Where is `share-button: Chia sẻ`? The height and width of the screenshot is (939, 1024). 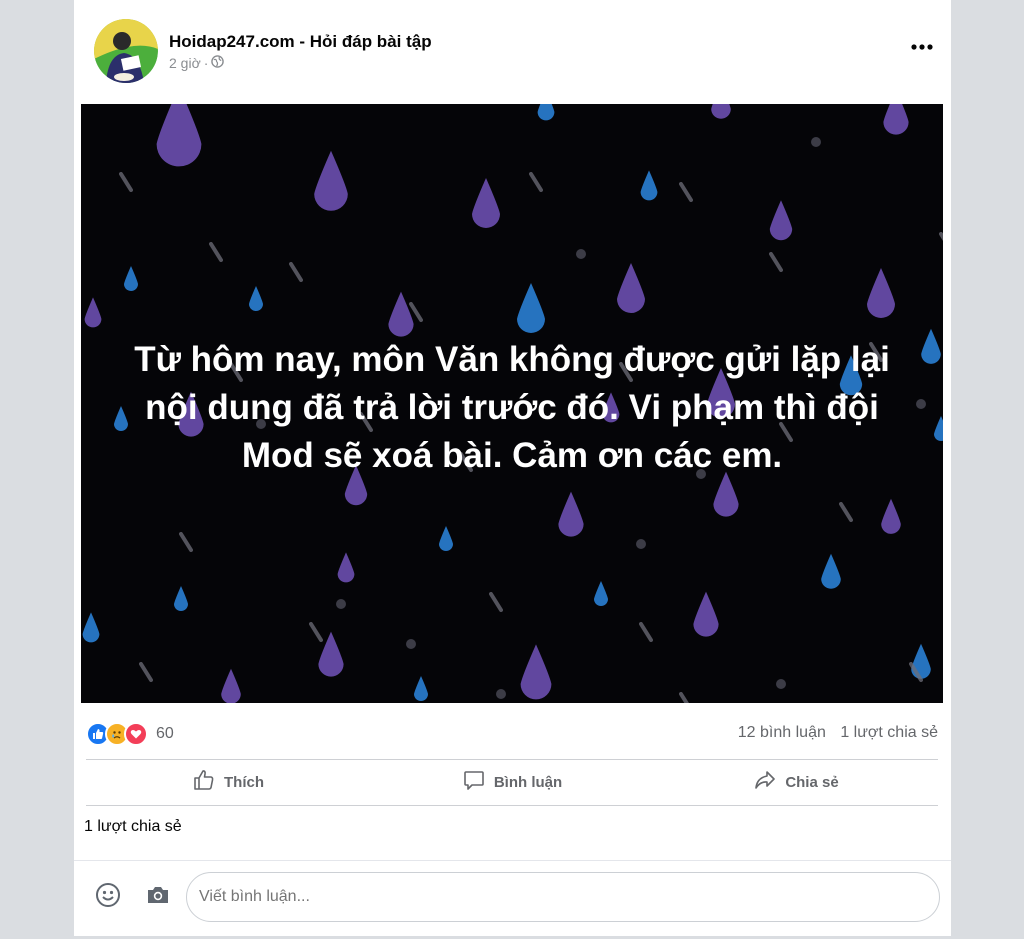 share-button: Chia sẻ is located at coordinates (796, 782).